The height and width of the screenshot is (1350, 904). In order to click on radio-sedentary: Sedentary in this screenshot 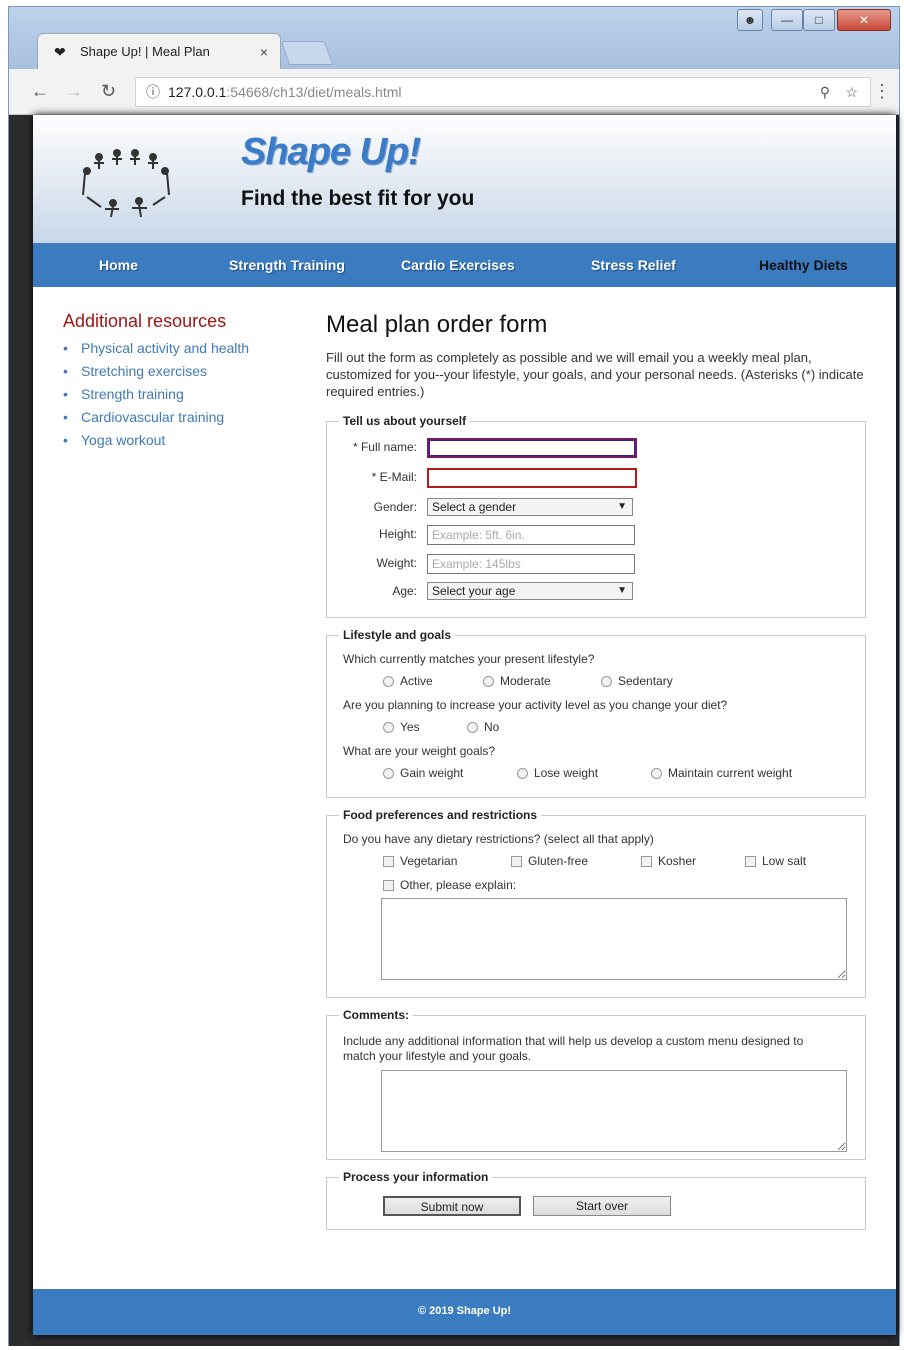, I will do `click(637, 681)`.